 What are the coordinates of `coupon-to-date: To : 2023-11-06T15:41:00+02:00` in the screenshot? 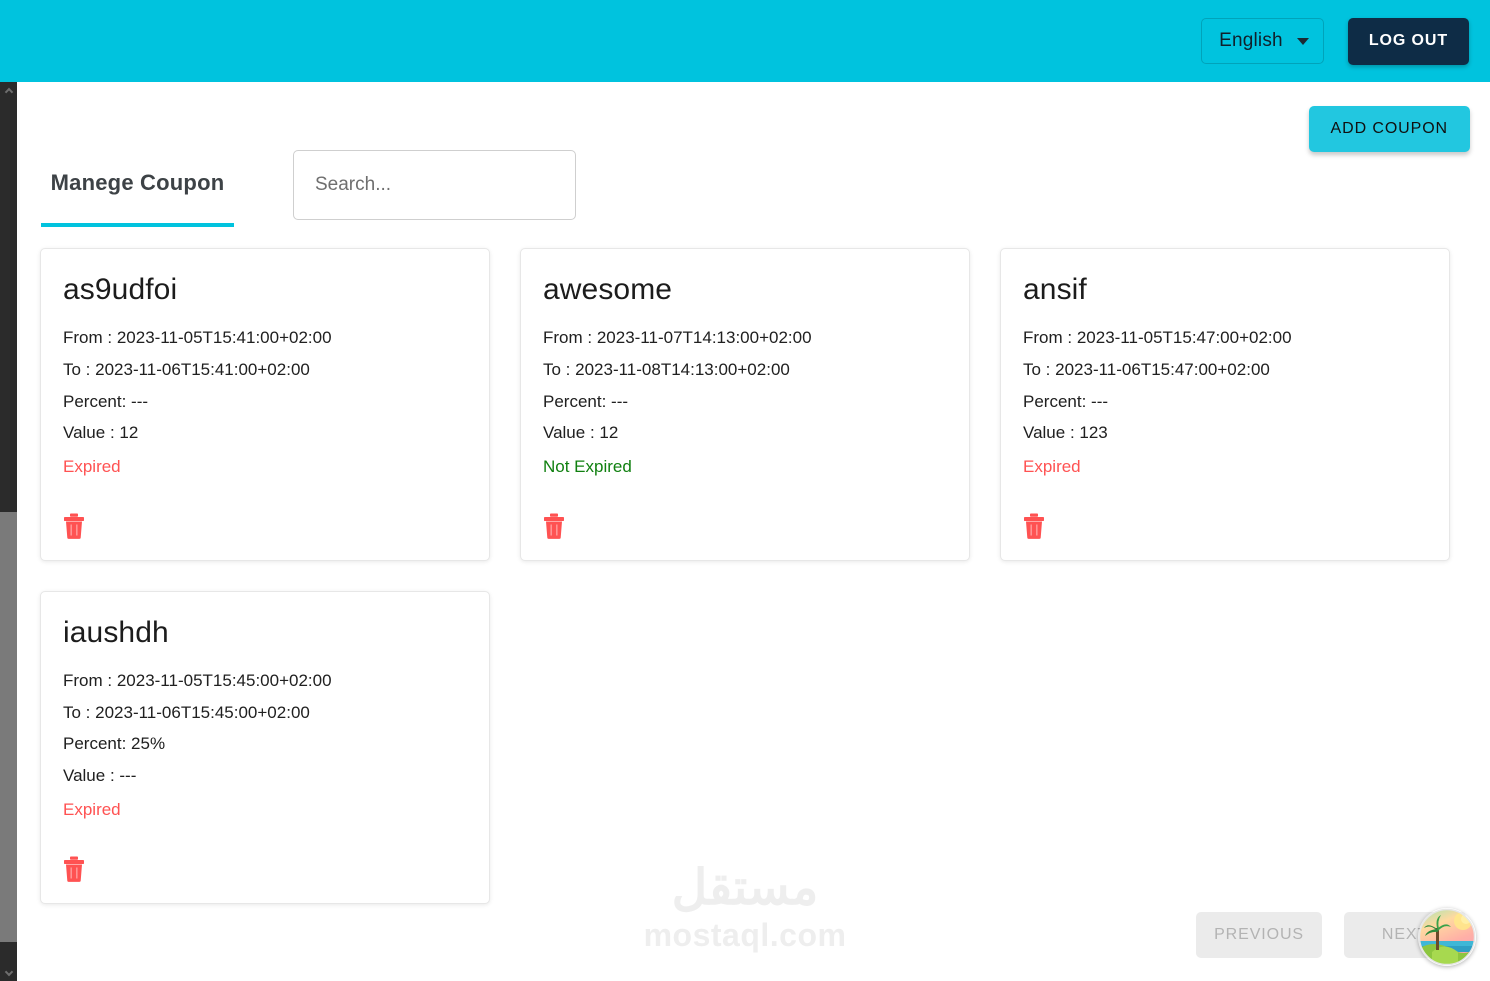 It's located at (186, 369).